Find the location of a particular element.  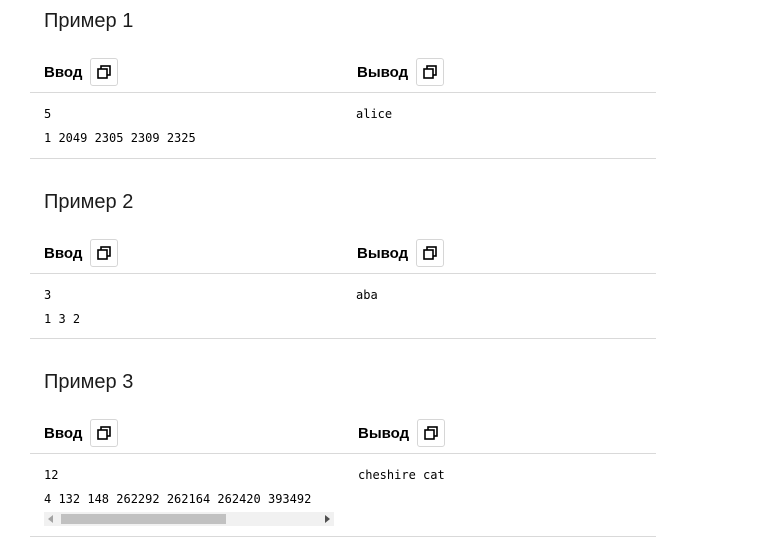

input-line: 1 2049 2305 2309 2325 is located at coordinates (120, 138).